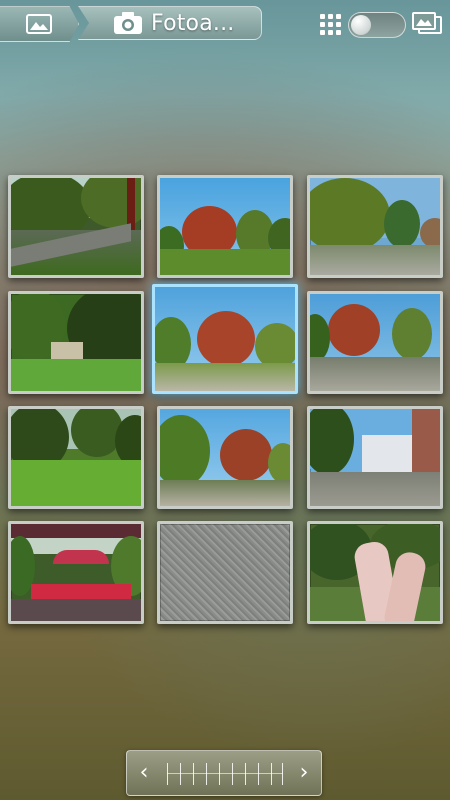 The width and height of the screenshot is (450, 800). I want to click on view-mode-toggle, so click(377, 25).